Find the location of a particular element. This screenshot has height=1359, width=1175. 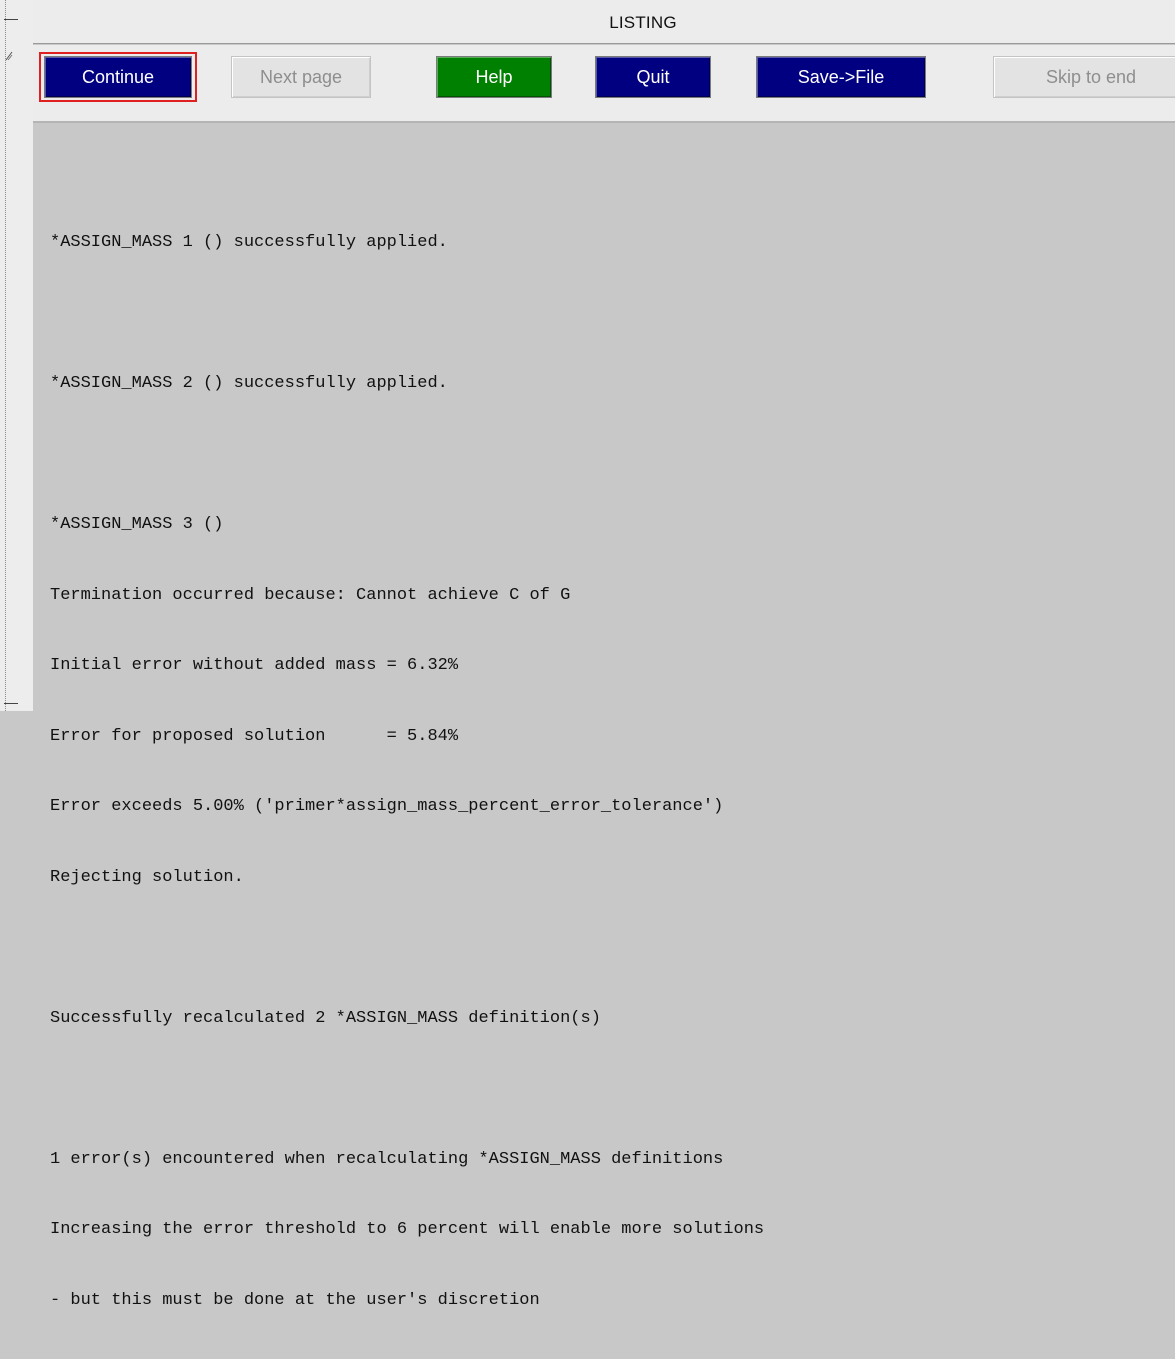

listing-line: Rejecting solution. is located at coordinates (147, 877).